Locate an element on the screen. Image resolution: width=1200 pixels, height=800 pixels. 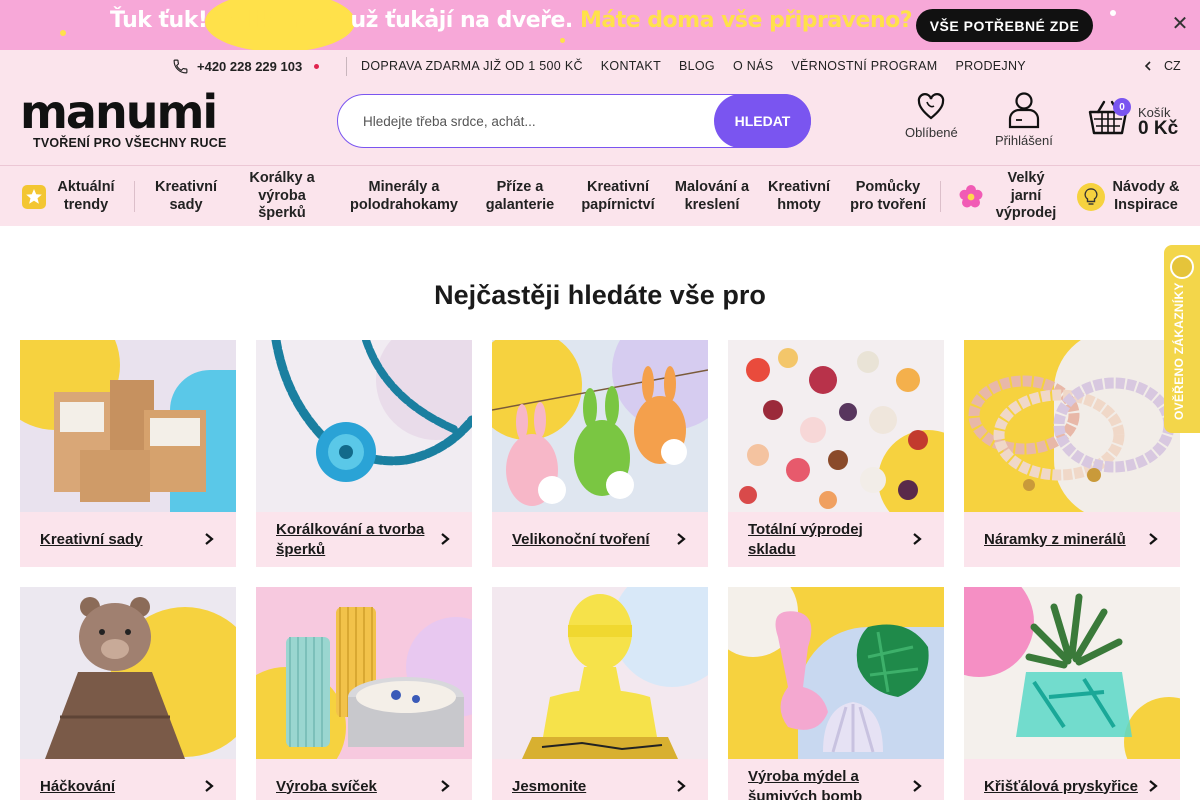
card-label: Korálkování a tvorba šperků is located at coordinates (350, 539).